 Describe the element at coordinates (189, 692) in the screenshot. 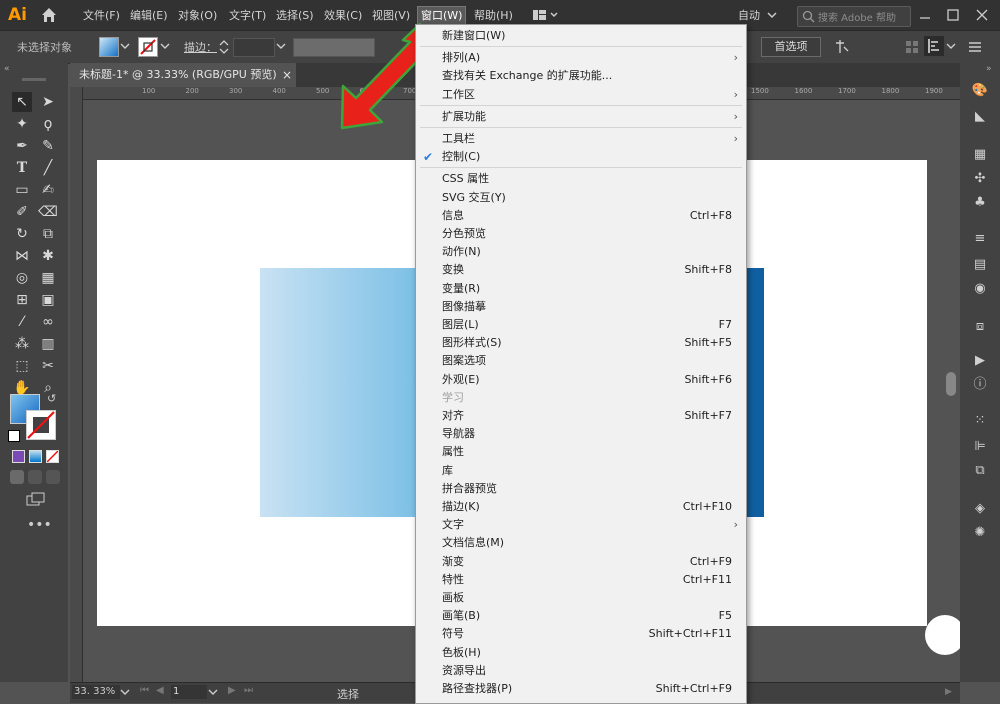

I see `artboard-number-input: 1` at that location.